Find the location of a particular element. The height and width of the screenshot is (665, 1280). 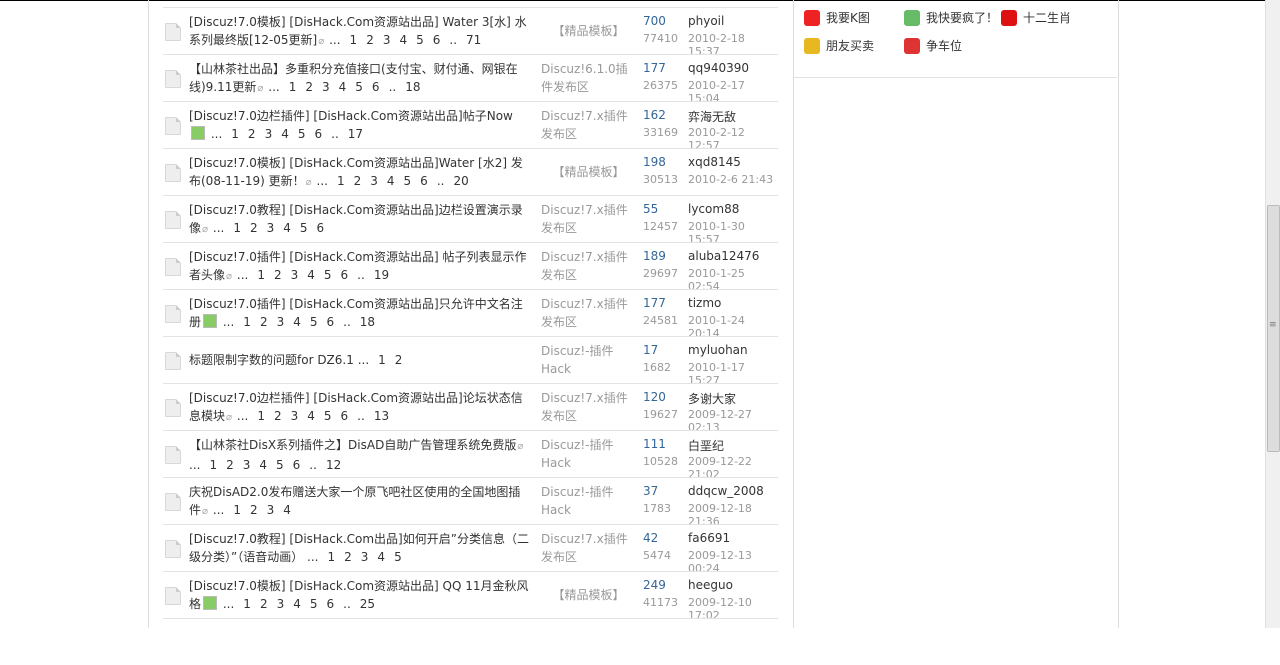

page-link: 17 is located at coordinates (355, 134).